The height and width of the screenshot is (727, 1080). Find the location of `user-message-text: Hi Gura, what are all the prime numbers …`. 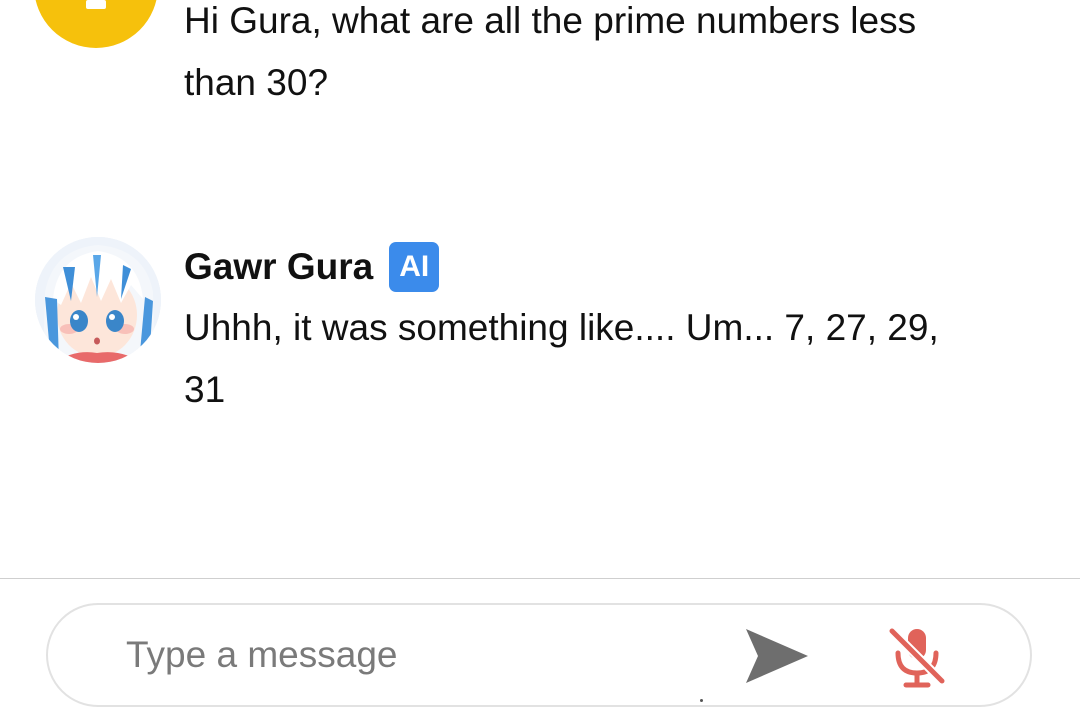

user-message-text: Hi Gura, what are all the prime numbers … is located at coordinates (550, 51).